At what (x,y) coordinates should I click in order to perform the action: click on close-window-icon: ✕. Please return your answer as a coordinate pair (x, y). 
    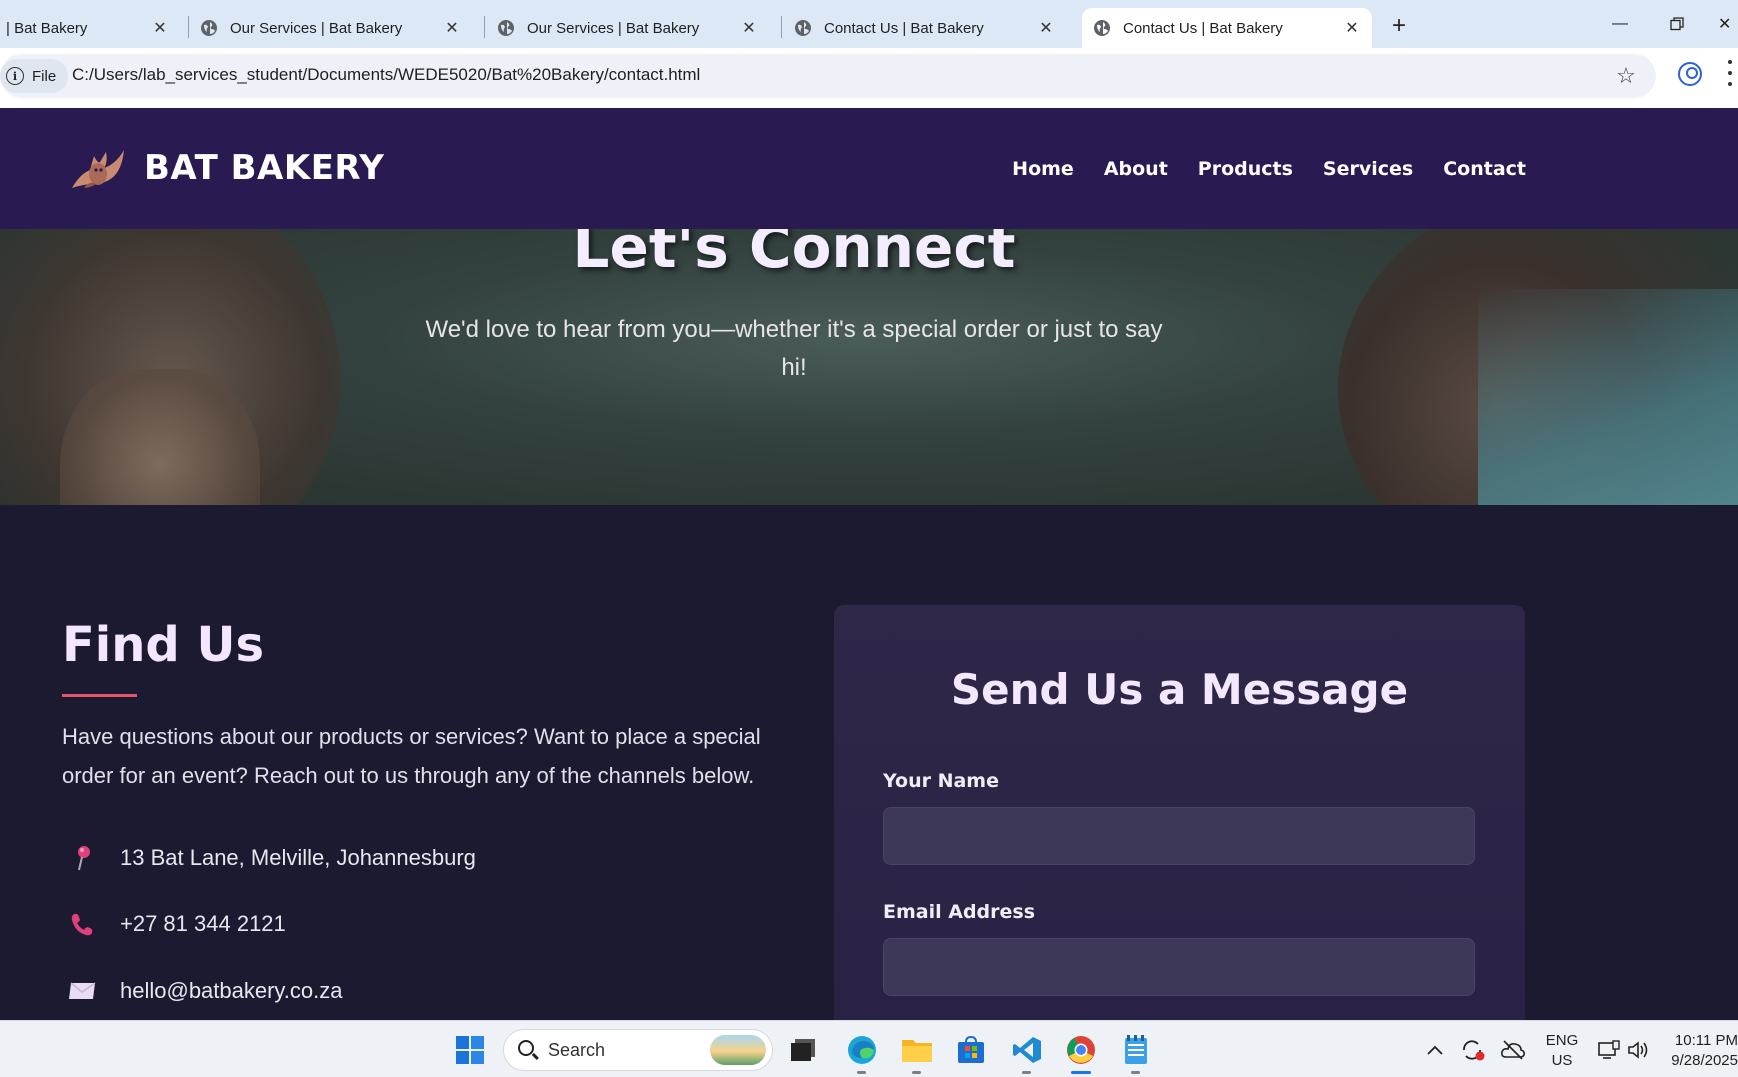
    Looking at the image, I should click on (1728, 24).